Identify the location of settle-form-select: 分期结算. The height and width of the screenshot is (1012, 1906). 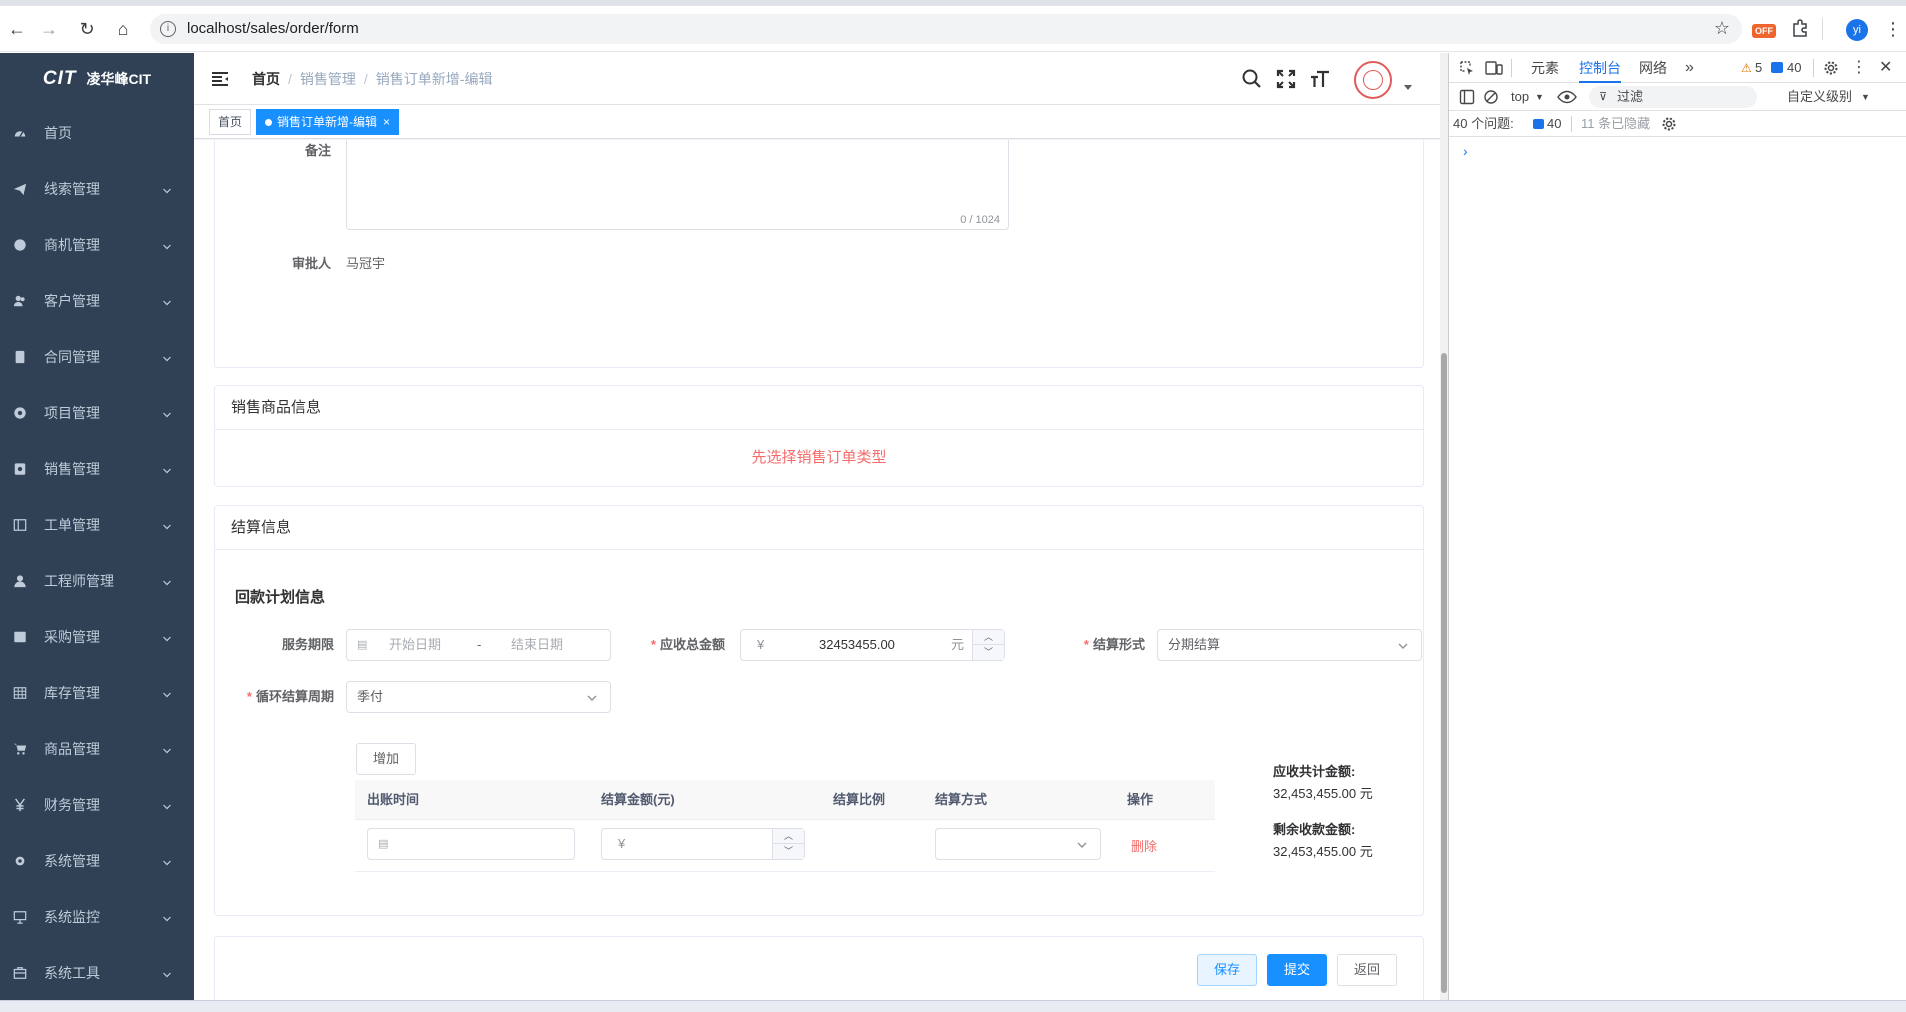
(1289, 645).